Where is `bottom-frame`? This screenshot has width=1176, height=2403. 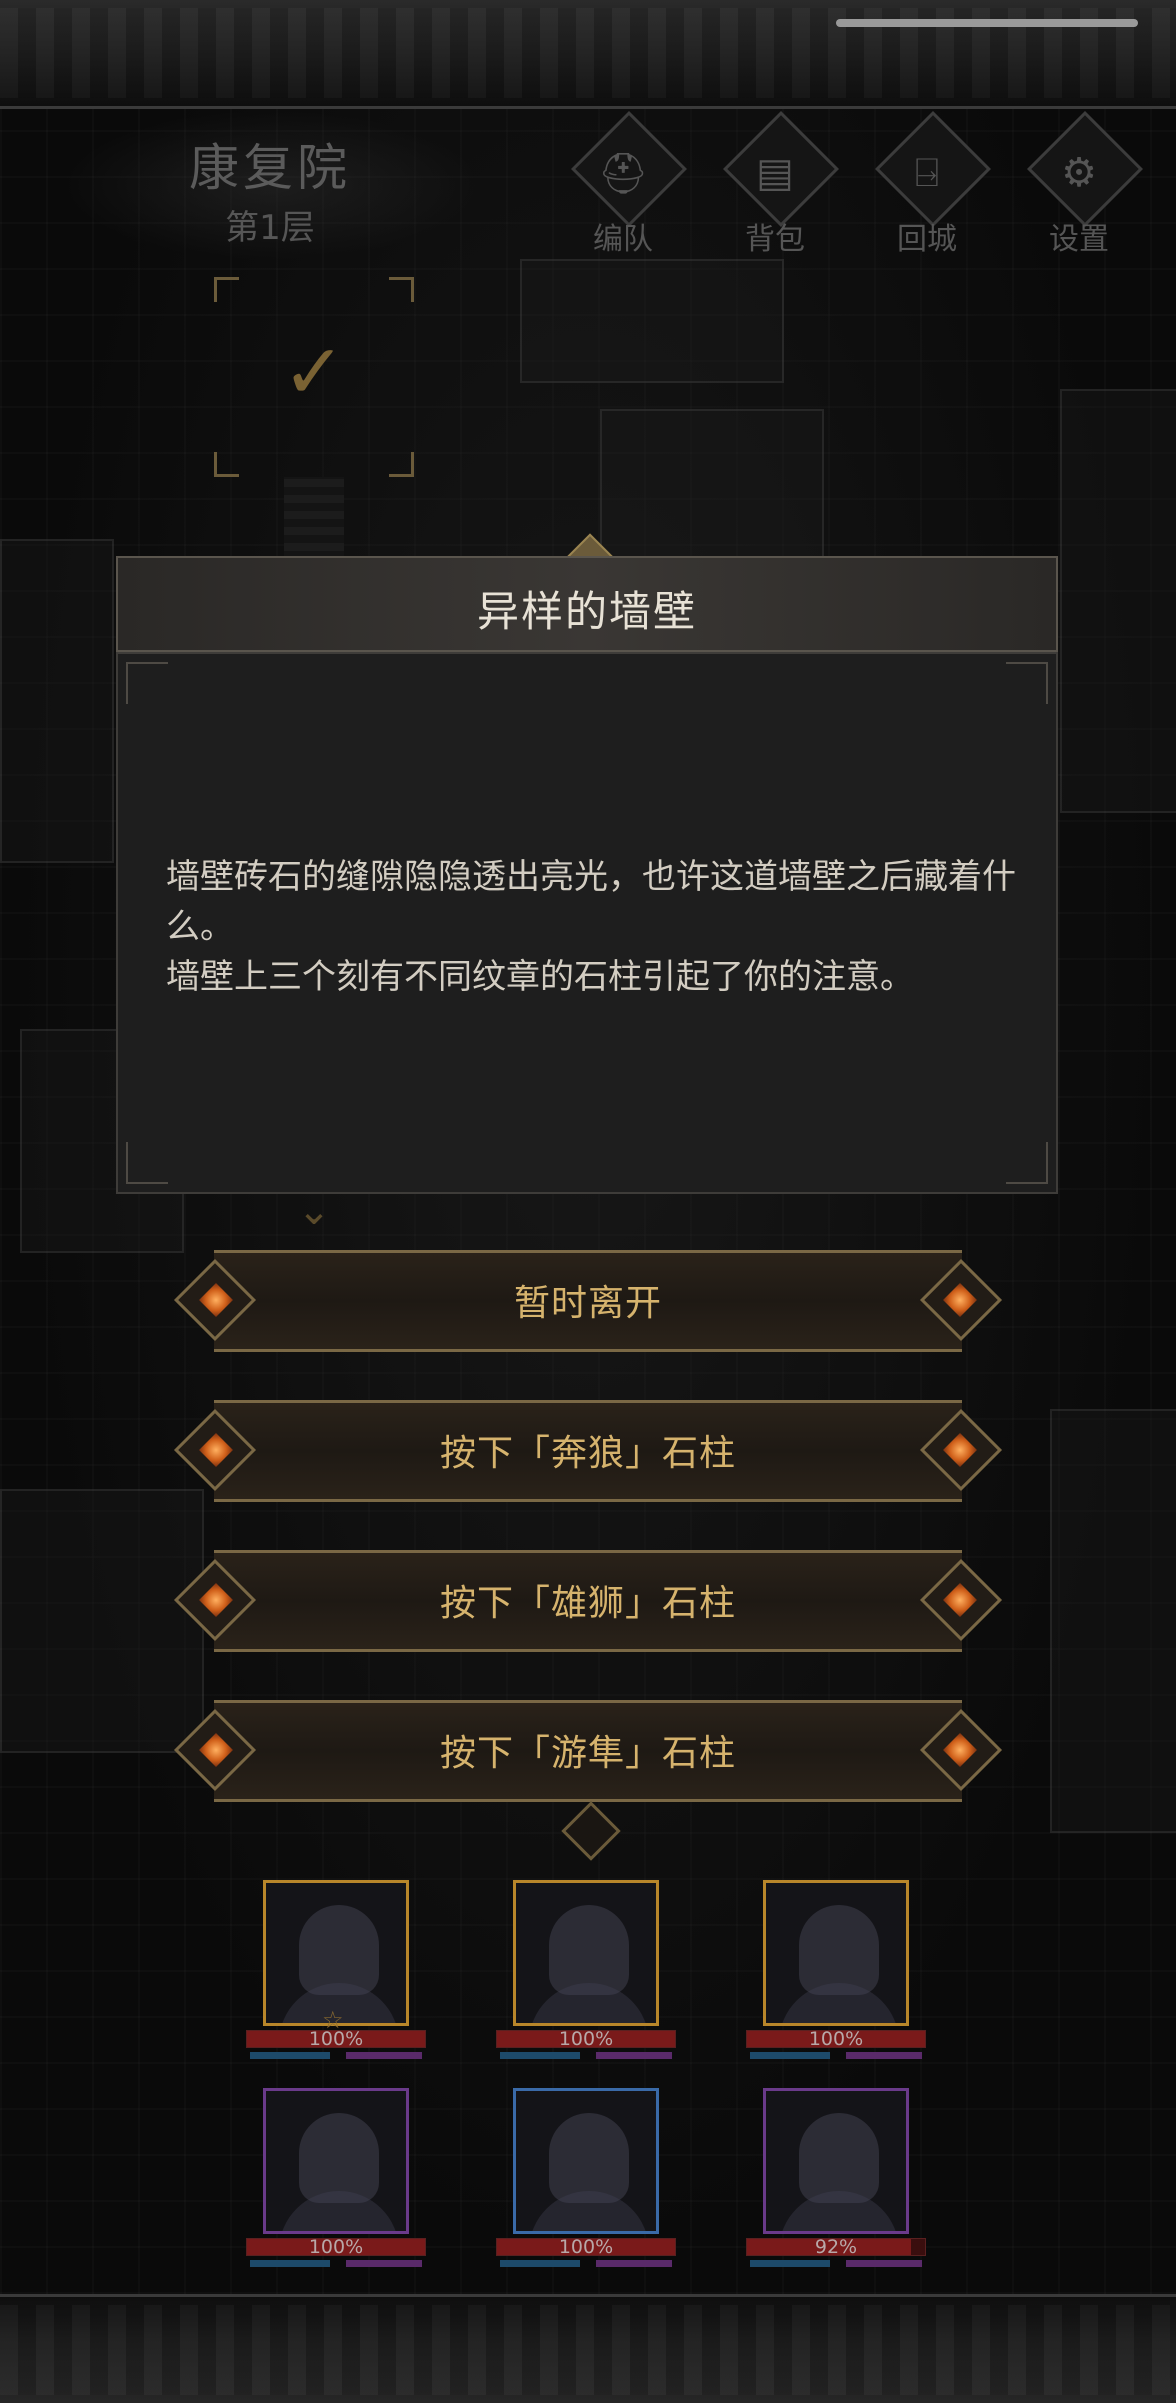 bottom-frame is located at coordinates (588, 2348).